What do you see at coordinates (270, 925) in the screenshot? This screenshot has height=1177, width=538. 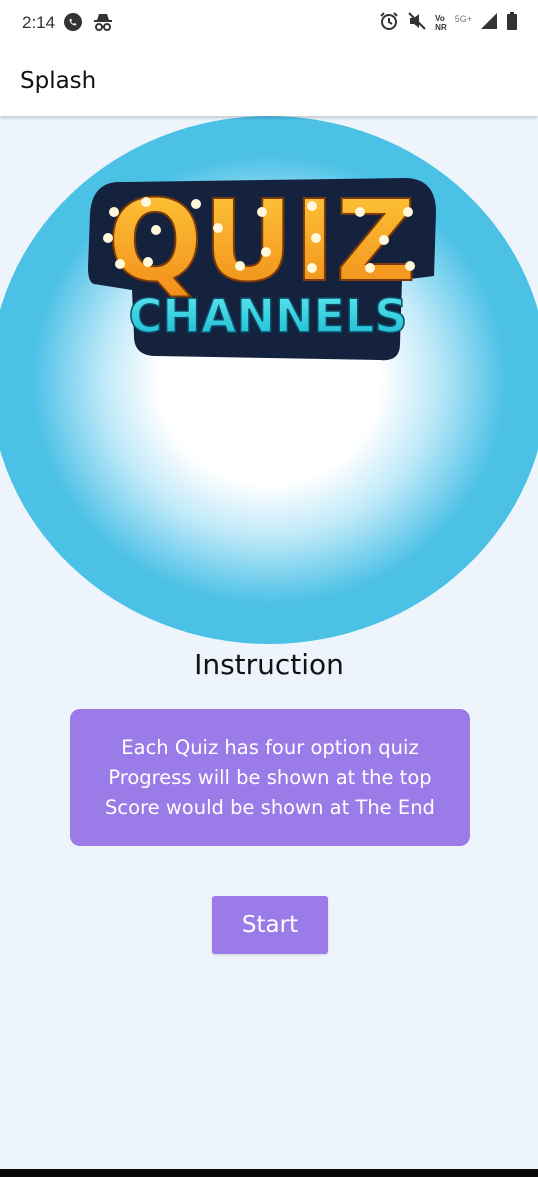 I see `start-button: Start` at bounding box center [270, 925].